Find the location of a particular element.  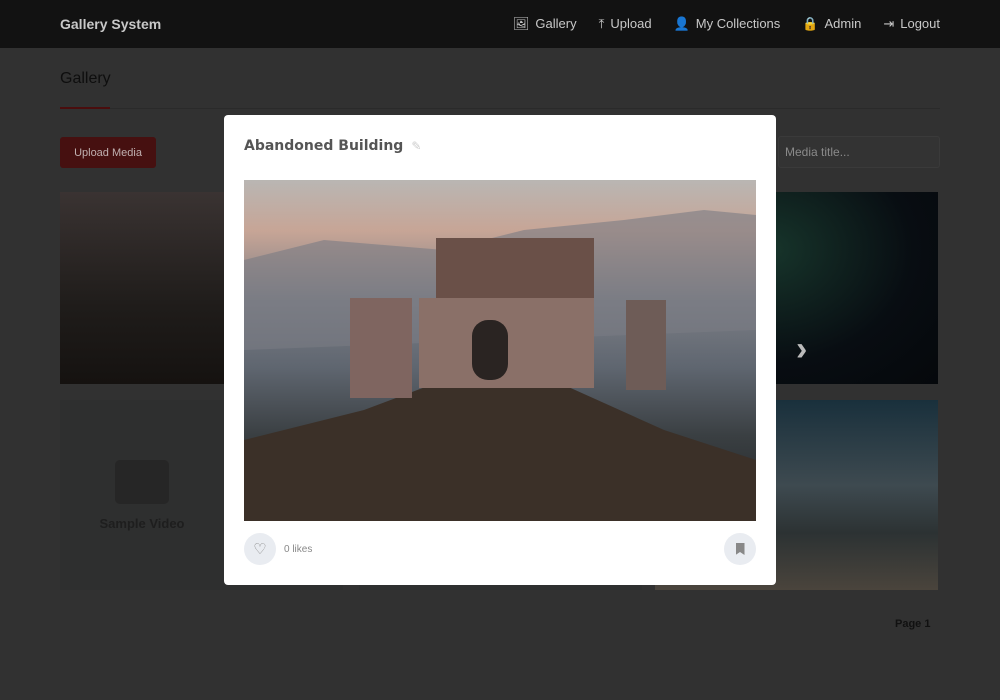

nav-label: Logout is located at coordinates (920, 23).